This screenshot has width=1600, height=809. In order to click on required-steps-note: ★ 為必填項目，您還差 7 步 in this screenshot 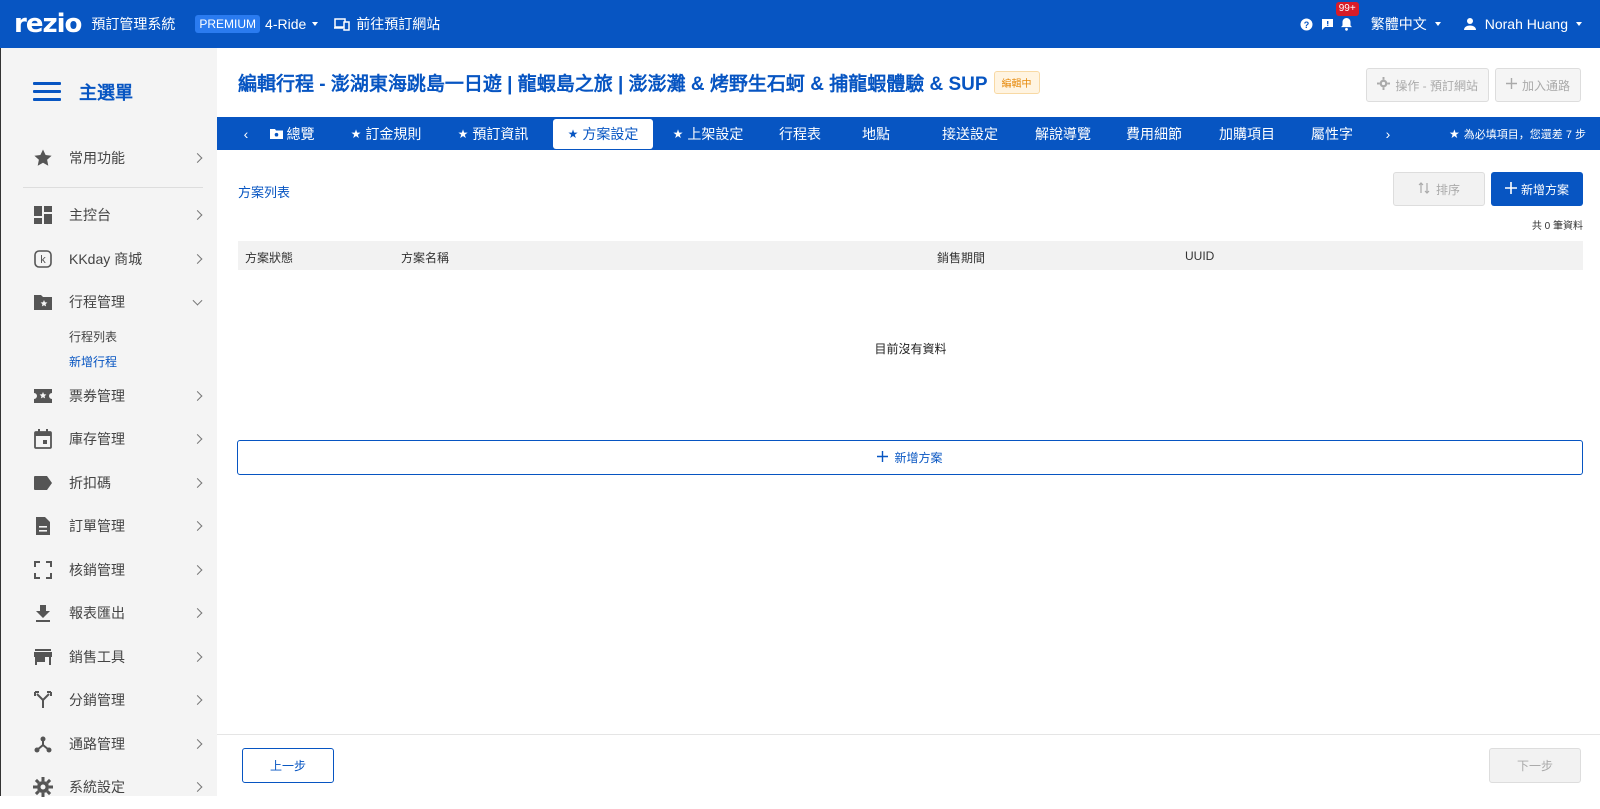, I will do `click(1517, 133)`.